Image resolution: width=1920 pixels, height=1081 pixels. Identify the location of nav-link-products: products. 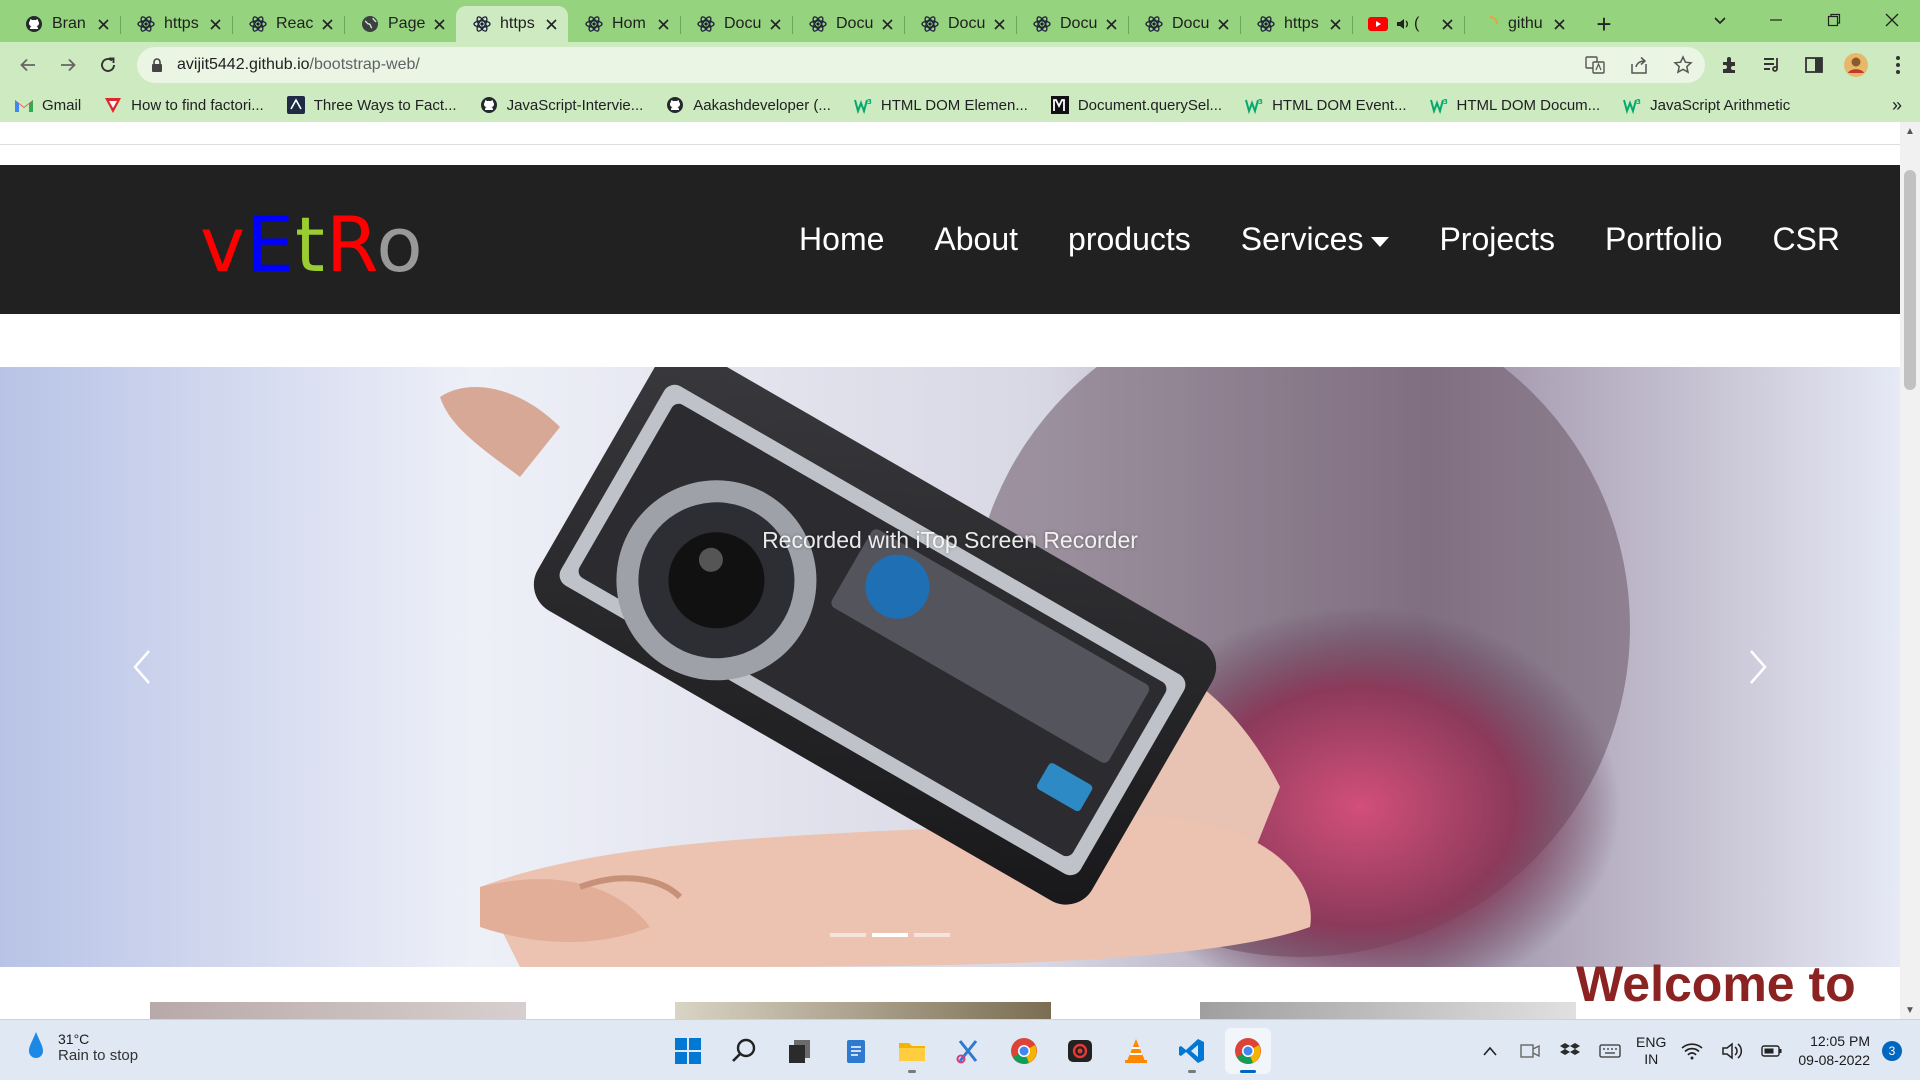
(1129, 239).